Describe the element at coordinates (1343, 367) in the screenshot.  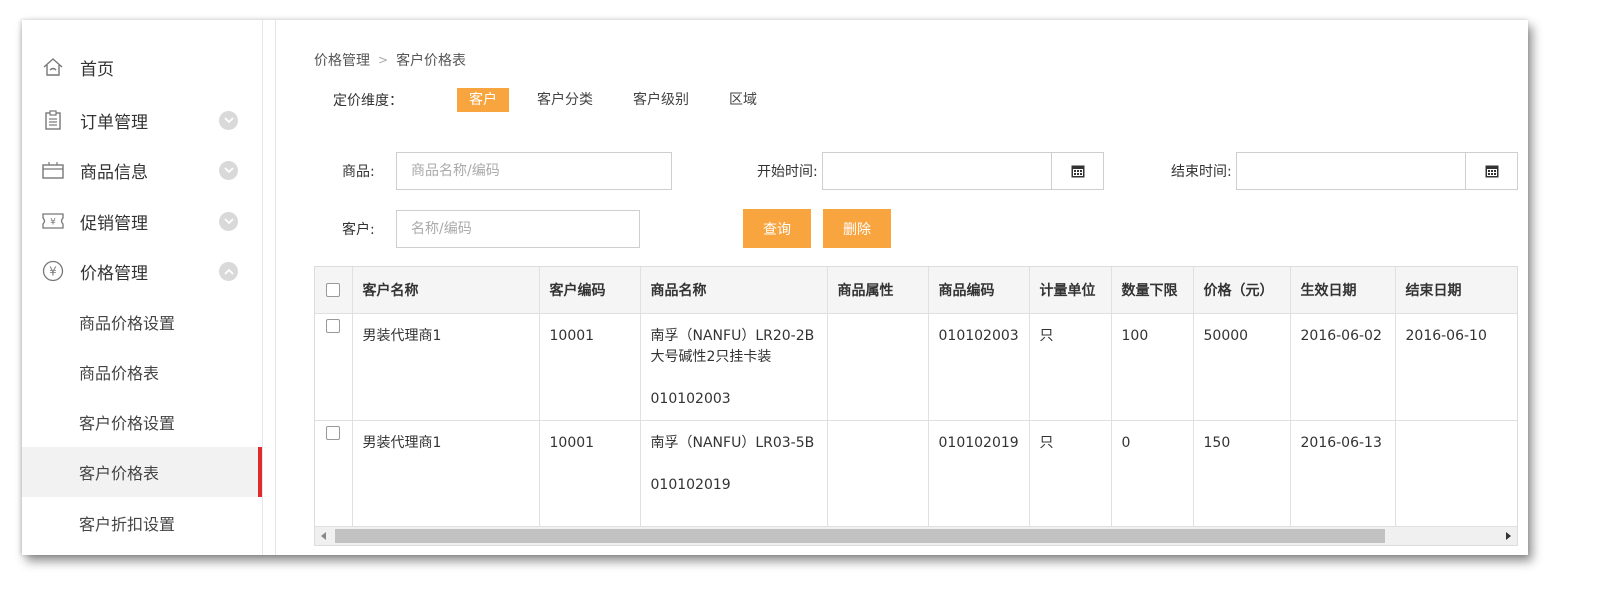
I see `cell-start-date: 2016-06-02` at that location.